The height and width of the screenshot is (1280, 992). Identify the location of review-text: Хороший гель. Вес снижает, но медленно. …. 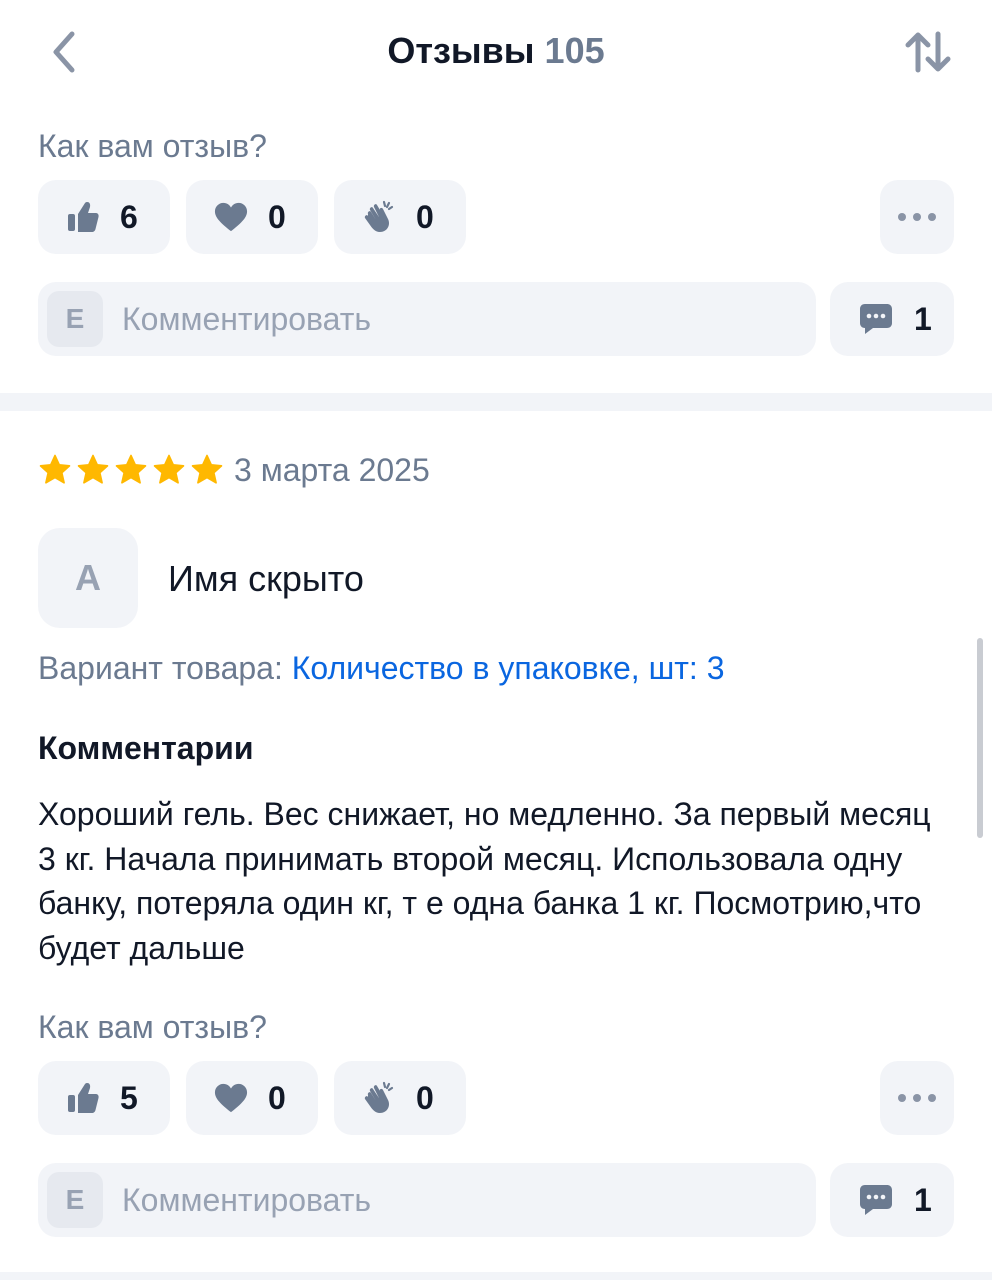
(484, 881).